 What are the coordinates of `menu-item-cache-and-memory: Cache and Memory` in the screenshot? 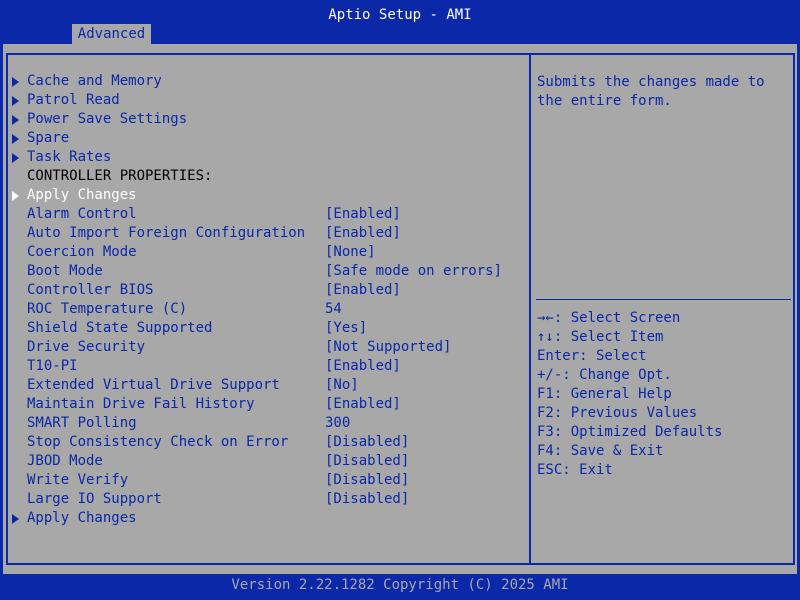 It's located at (267, 81).